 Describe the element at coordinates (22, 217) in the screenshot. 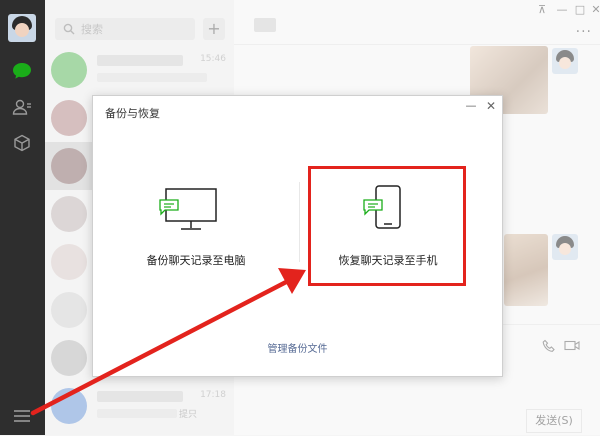

I see `sidebar` at that location.